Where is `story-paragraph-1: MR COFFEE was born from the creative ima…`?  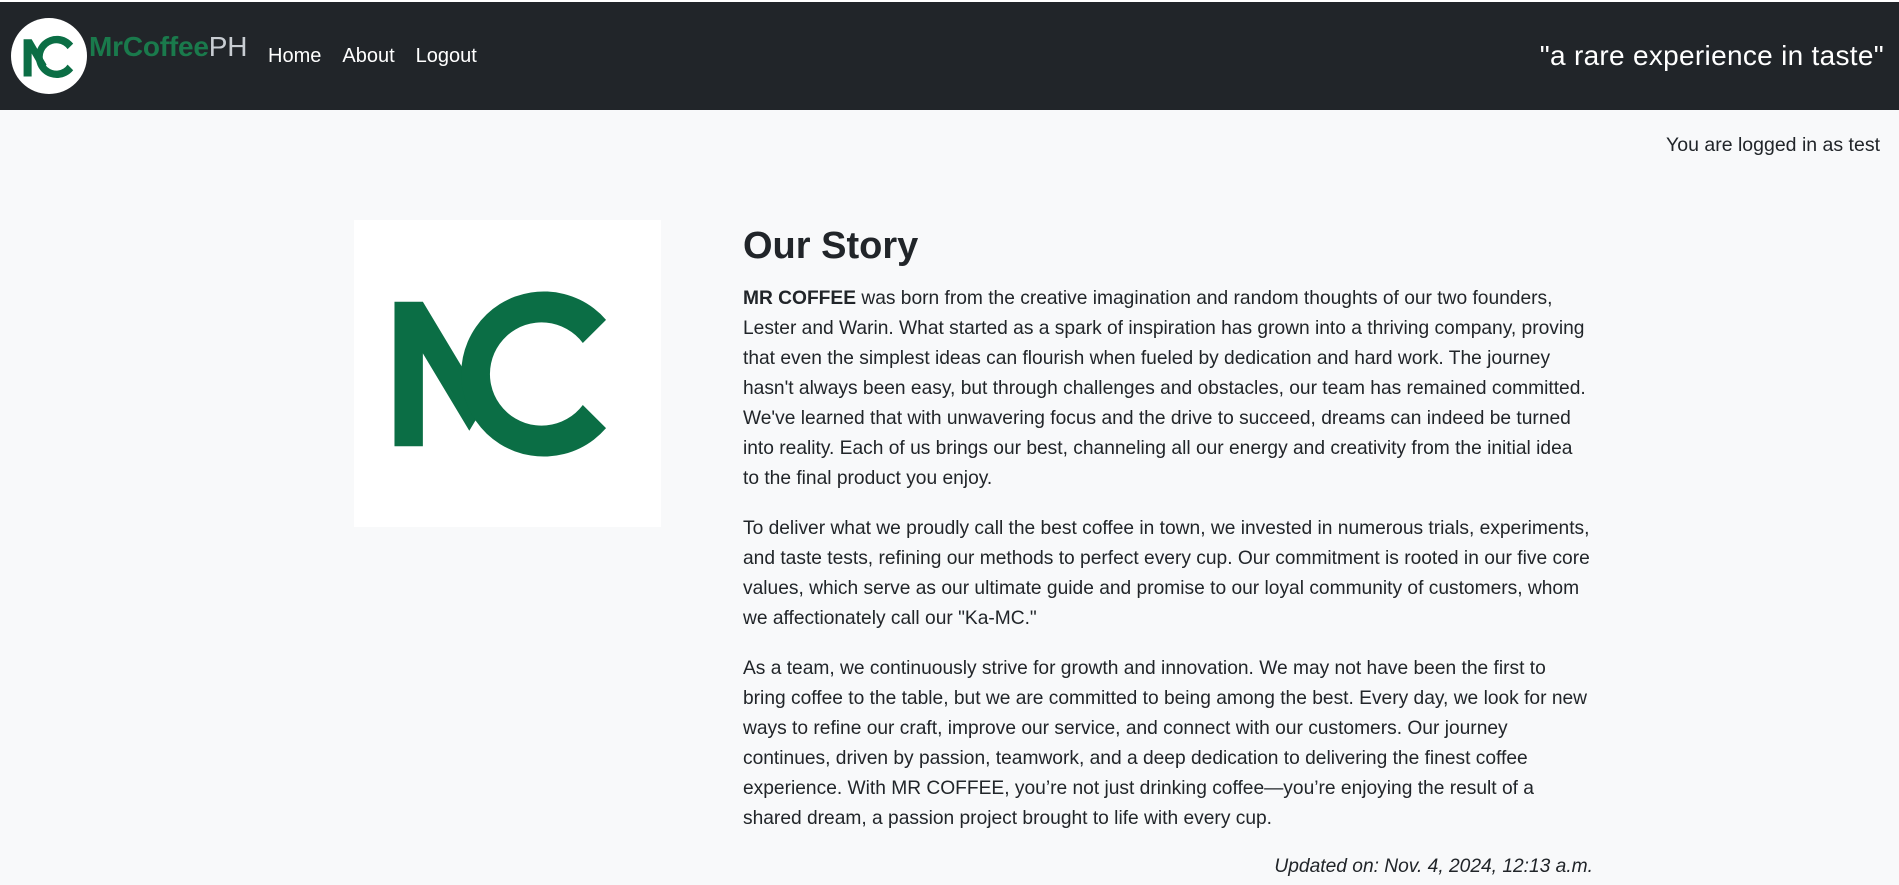 story-paragraph-1: MR COFFEE was born from the creative ima… is located at coordinates (1168, 389).